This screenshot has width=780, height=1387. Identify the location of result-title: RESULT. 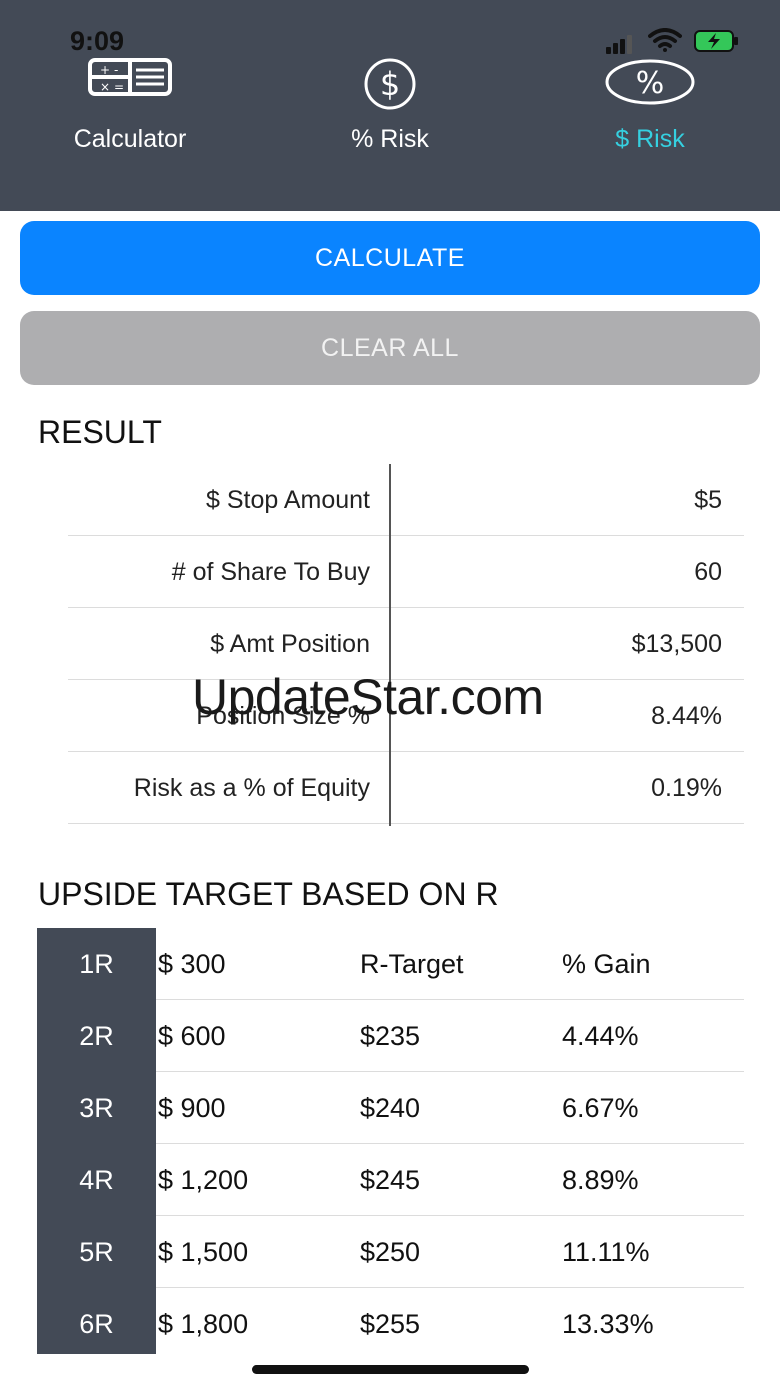
(100, 432).